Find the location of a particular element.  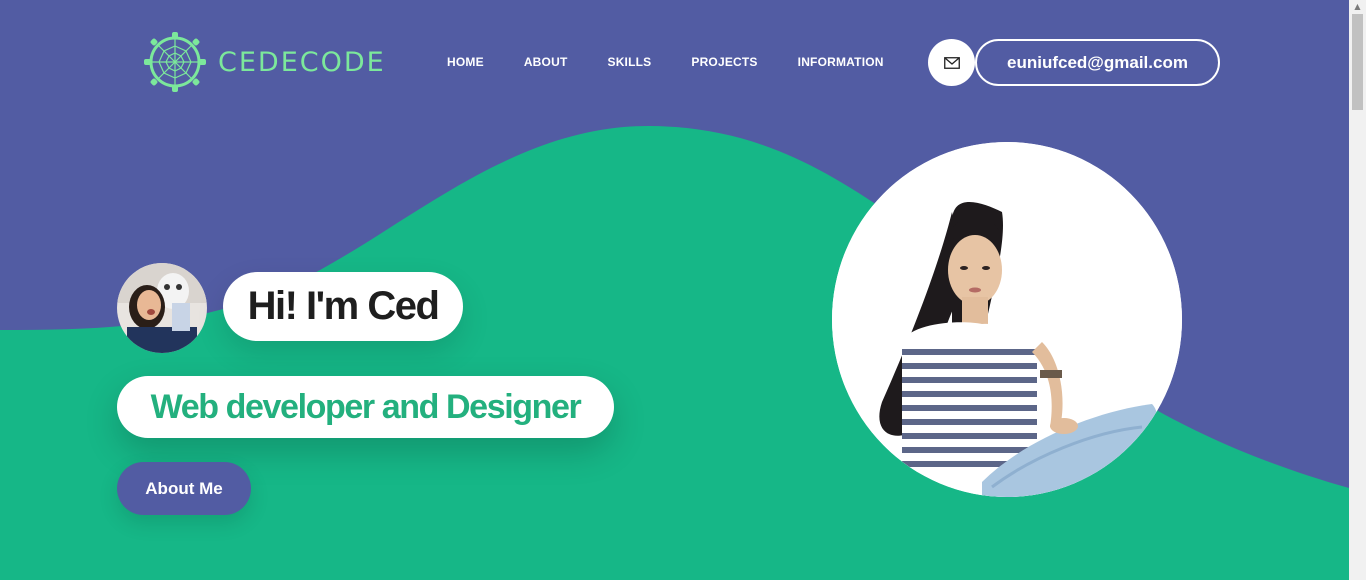

avatar-photo is located at coordinates (162, 308).